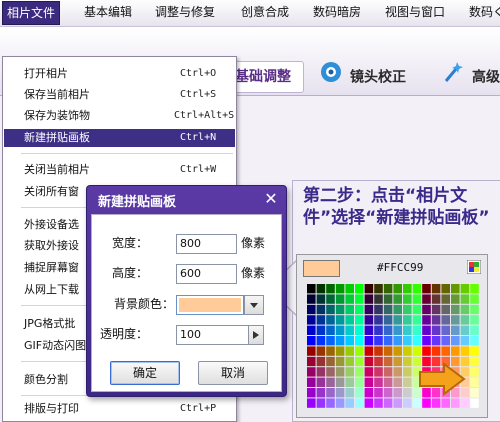  Describe the element at coordinates (256, 335) in the screenshot. I see `play-icon` at that location.